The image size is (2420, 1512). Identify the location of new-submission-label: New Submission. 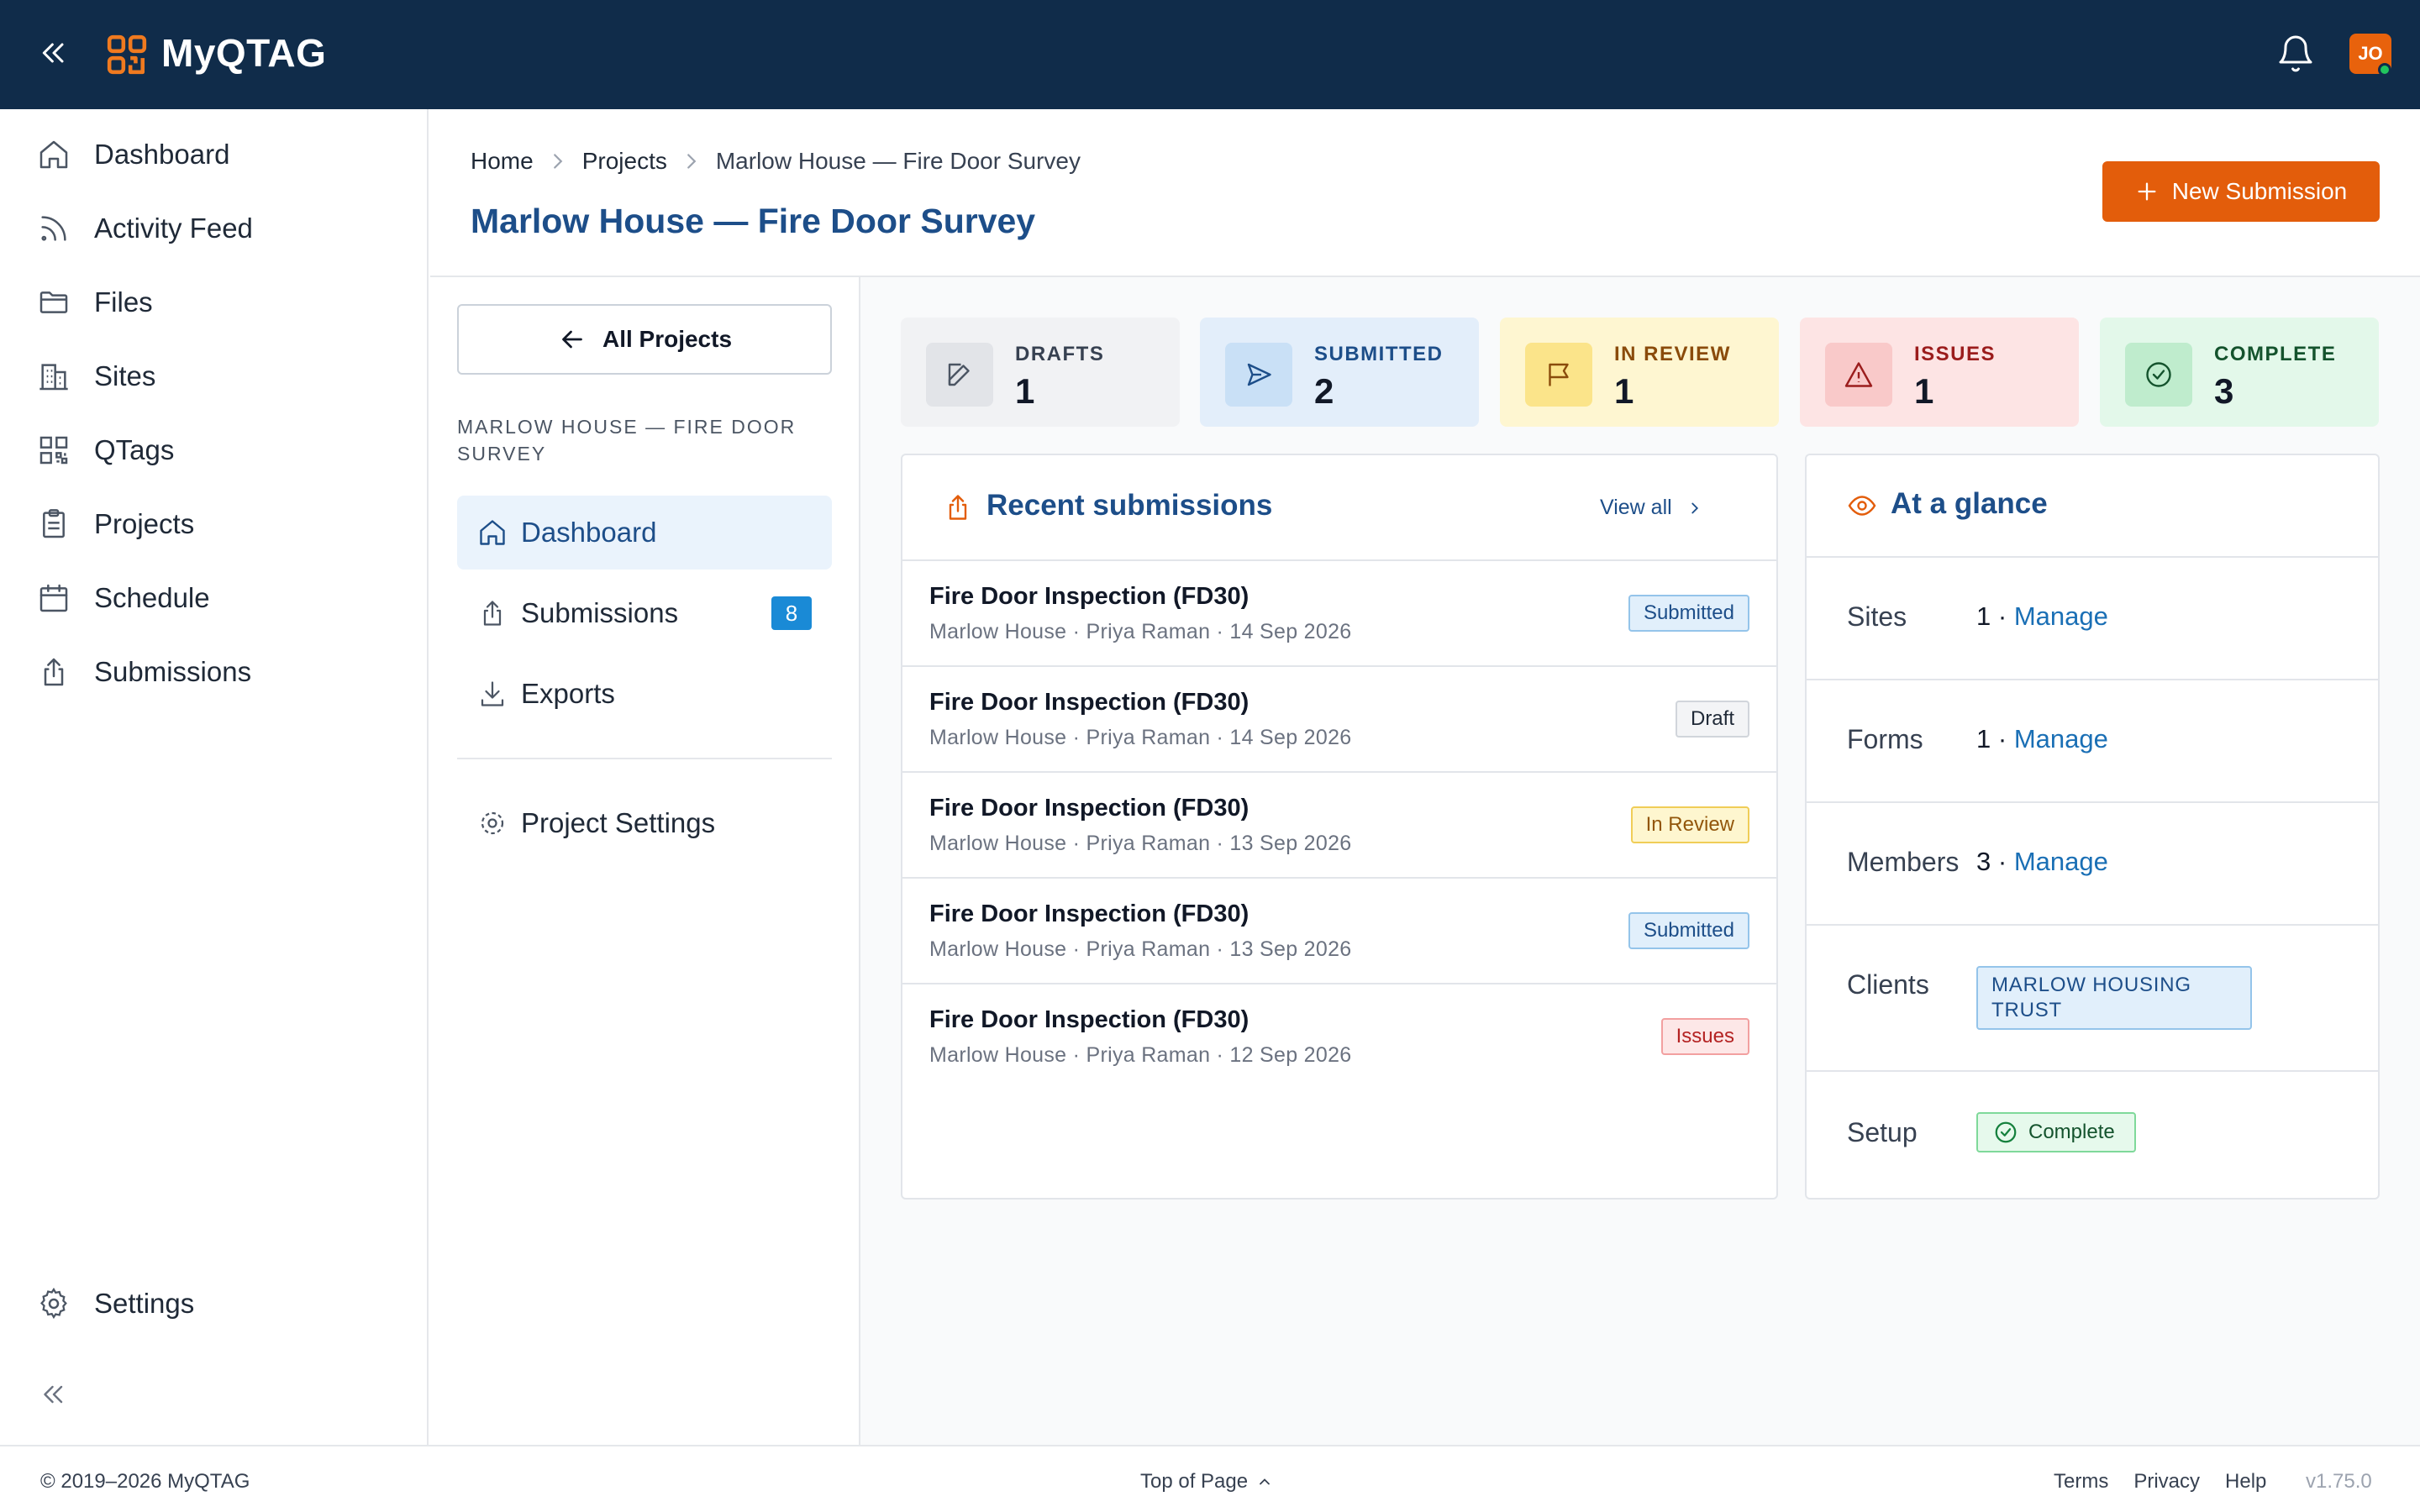
(2260, 191).